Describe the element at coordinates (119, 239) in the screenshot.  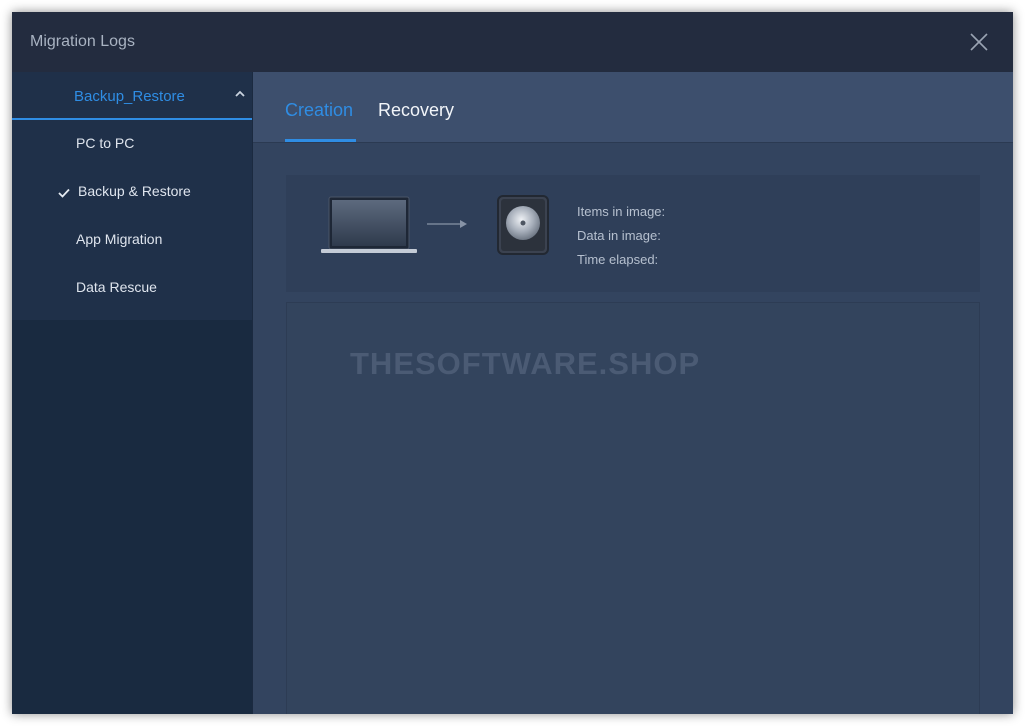
I see `sidebar-item-label: App Migration` at that location.